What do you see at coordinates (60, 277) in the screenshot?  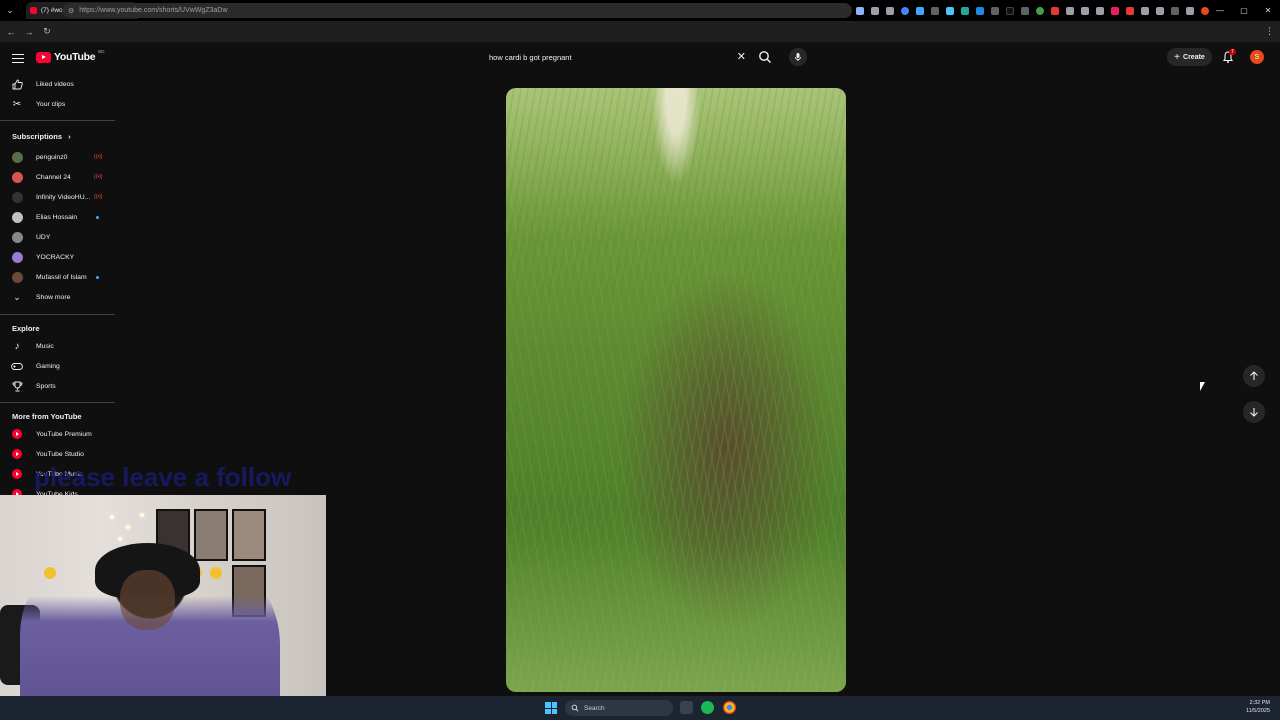 I see `sidebar-item-subscription: Mufassil of Islam` at bounding box center [60, 277].